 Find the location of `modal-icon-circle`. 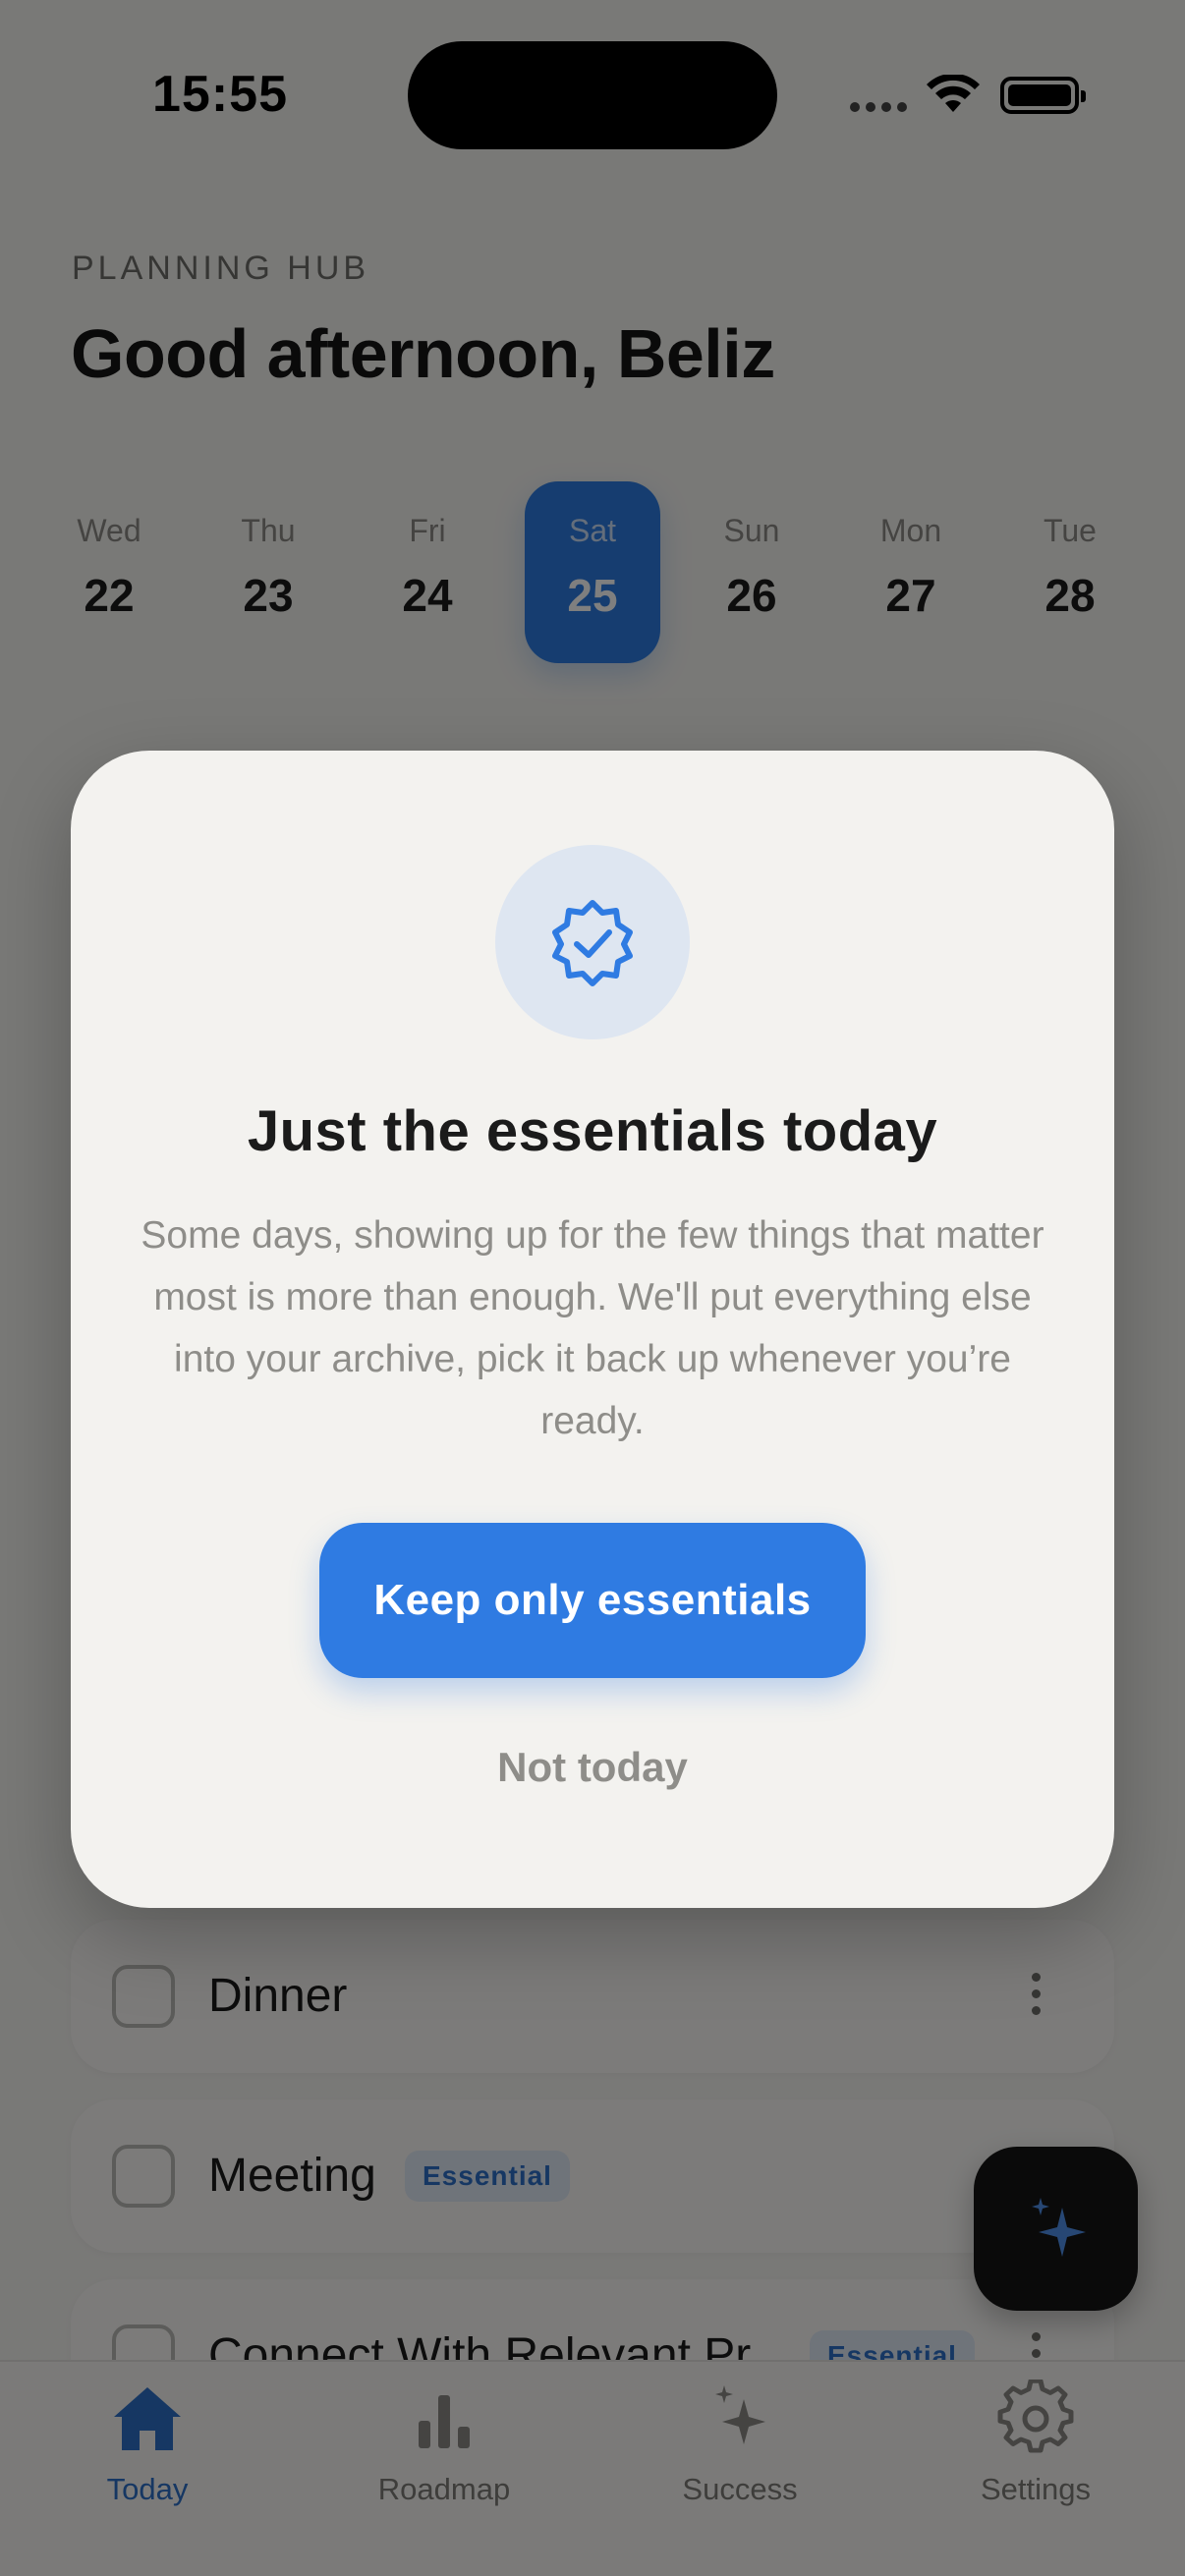

modal-icon-circle is located at coordinates (592, 942).